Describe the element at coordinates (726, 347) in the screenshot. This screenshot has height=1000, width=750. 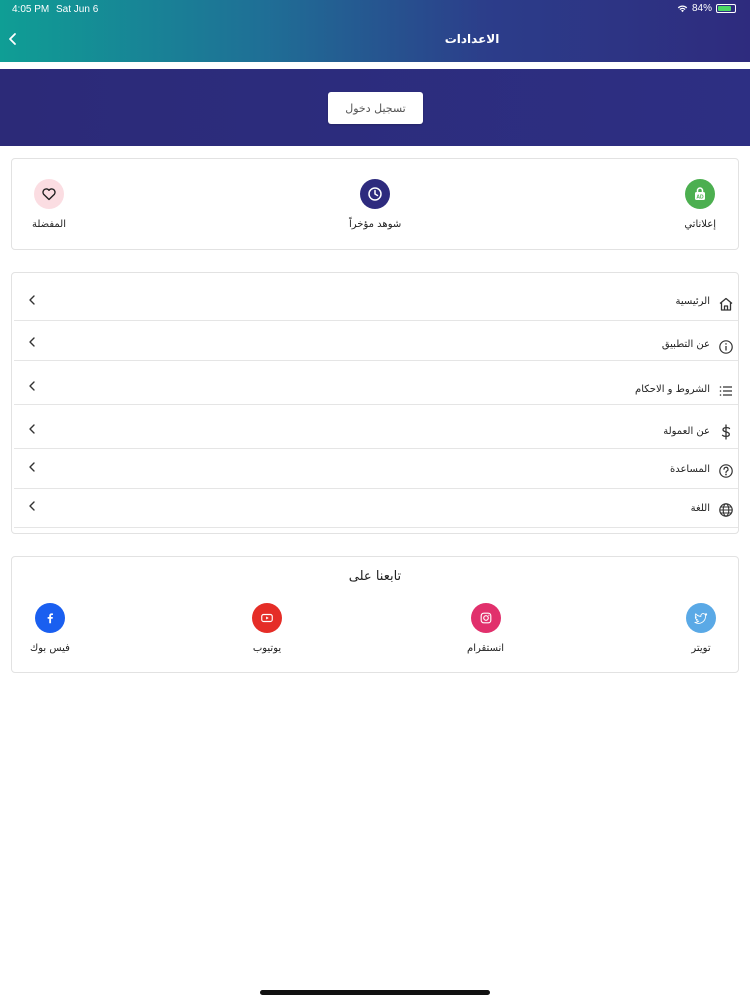
I see `info-icon` at that location.